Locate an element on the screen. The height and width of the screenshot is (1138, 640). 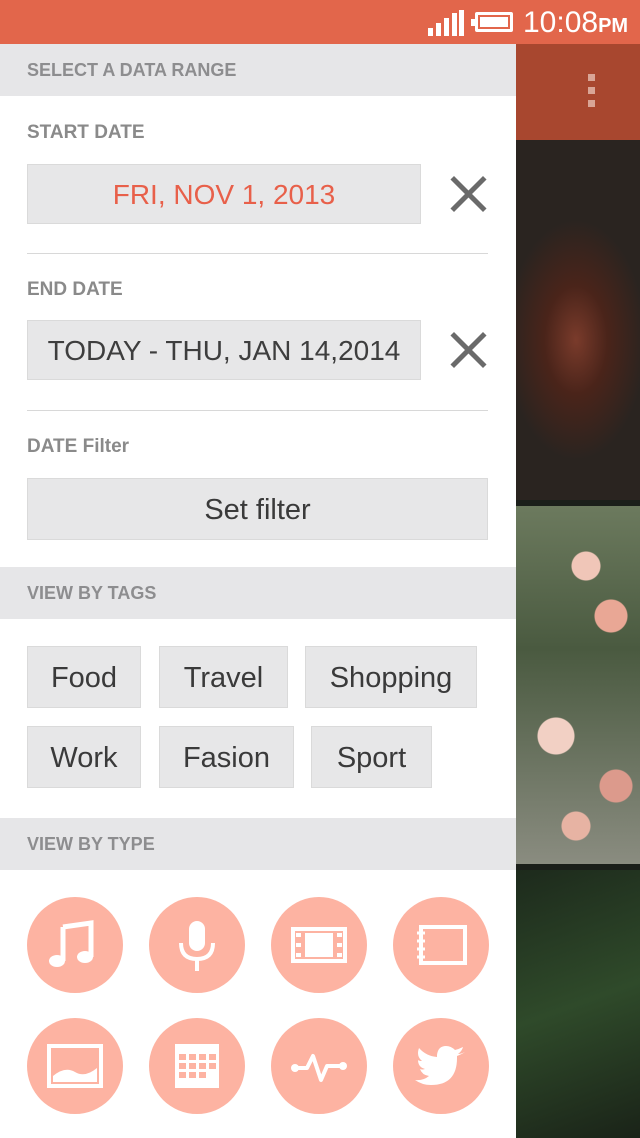
type-music-button is located at coordinates (75, 945).